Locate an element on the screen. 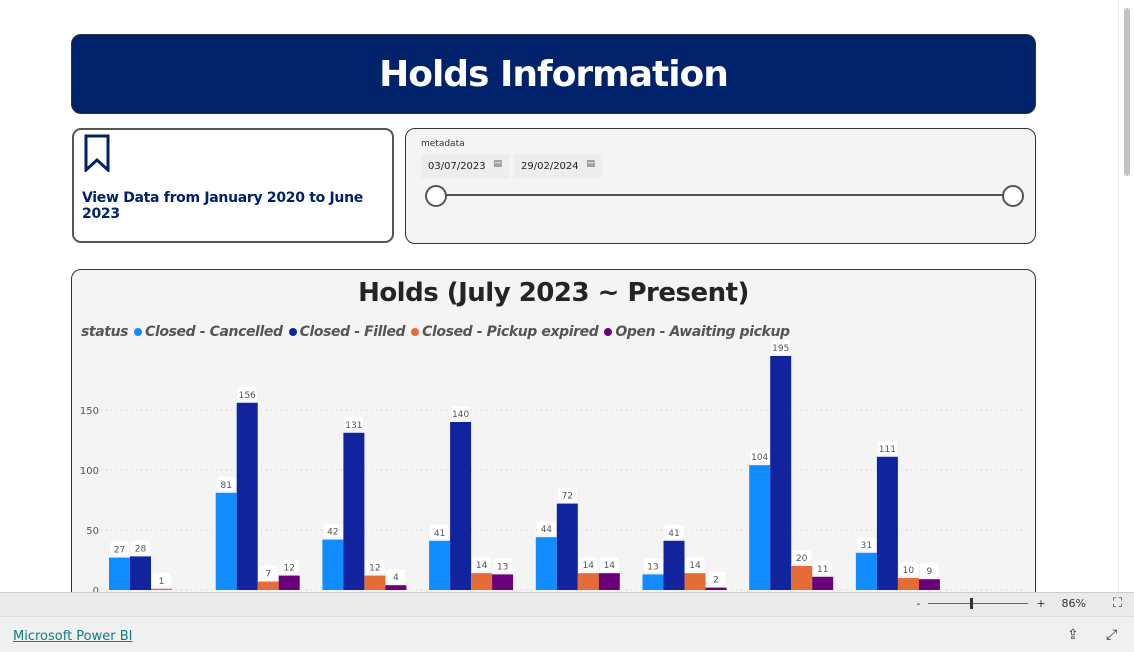 Image resolution: width=1134 pixels, height=652 pixels. slider-end-handle is located at coordinates (1013, 196).